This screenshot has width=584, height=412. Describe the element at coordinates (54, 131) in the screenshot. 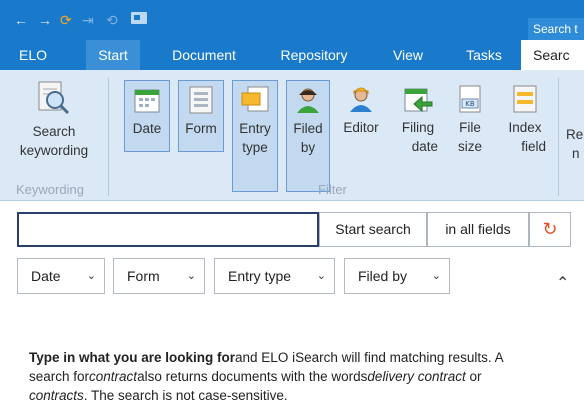

I see `search-keywording-label-1: Search` at that location.